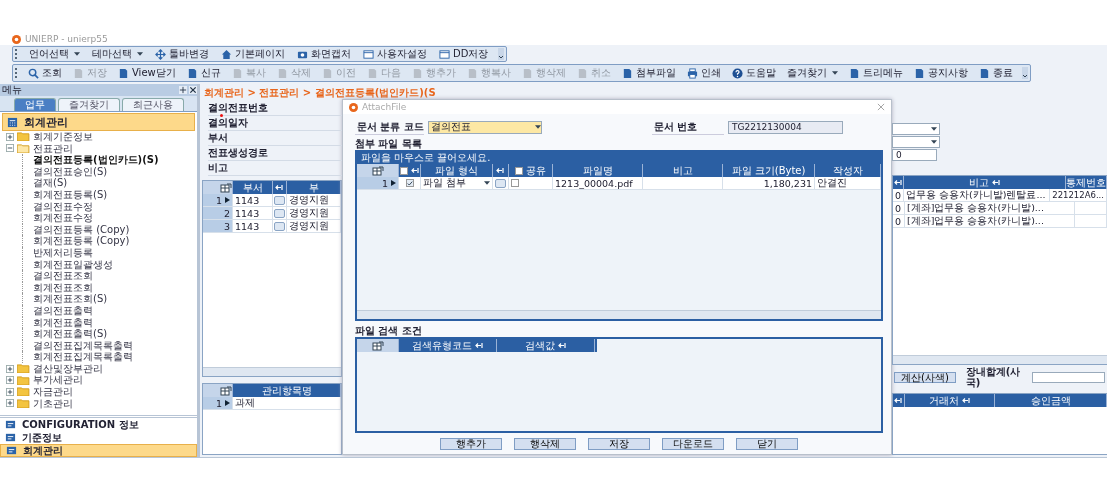 This screenshot has width=1107, height=499. I want to click on tree-item: 회계기준정보, so click(63, 137).